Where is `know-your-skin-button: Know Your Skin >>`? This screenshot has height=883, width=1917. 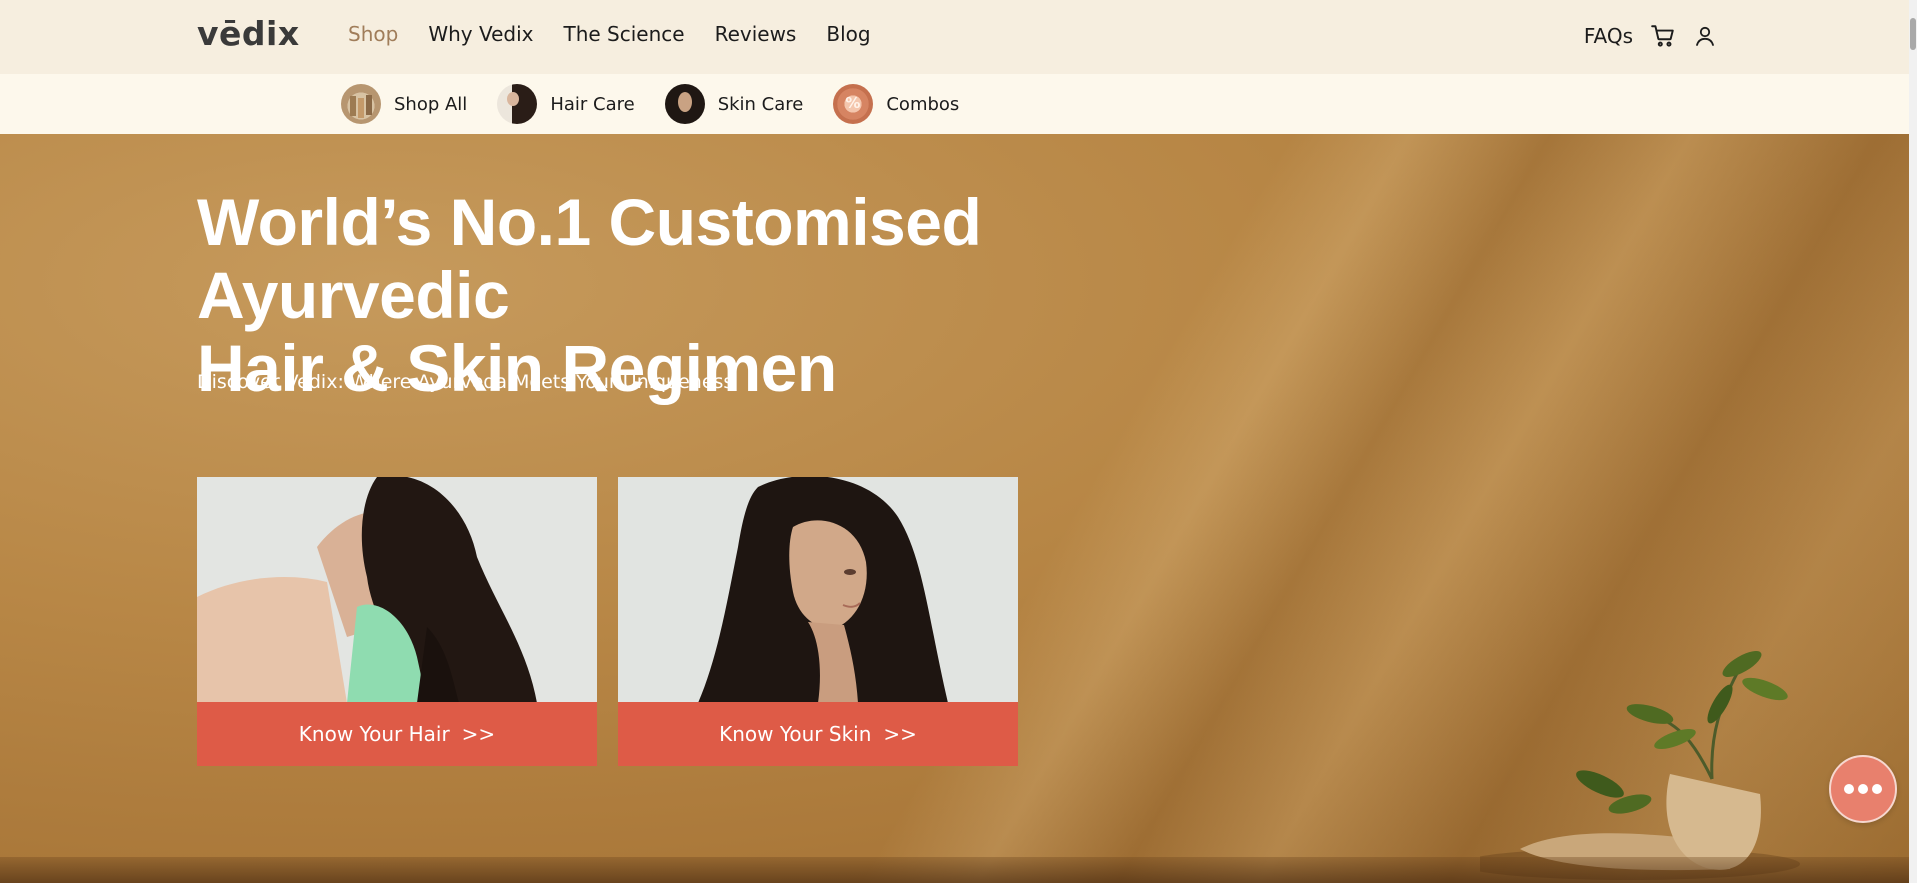 know-your-skin-button: Know Your Skin >> is located at coordinates (818, 734).